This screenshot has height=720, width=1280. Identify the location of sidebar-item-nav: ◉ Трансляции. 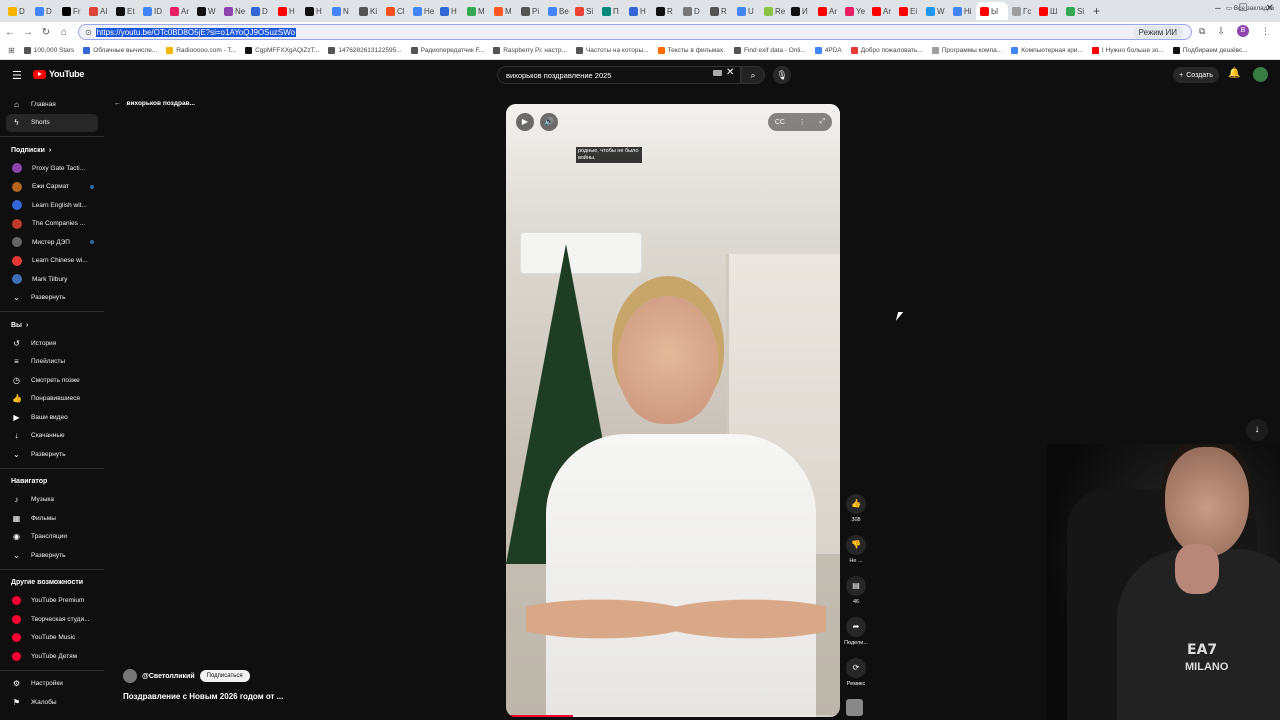
(52, 537).